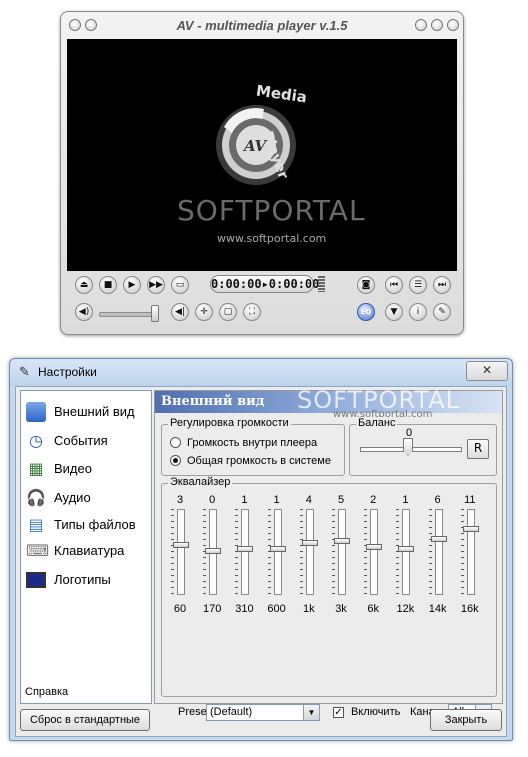 The image size is (528, 757). I want to click on volume-slider, so click(128, 314).